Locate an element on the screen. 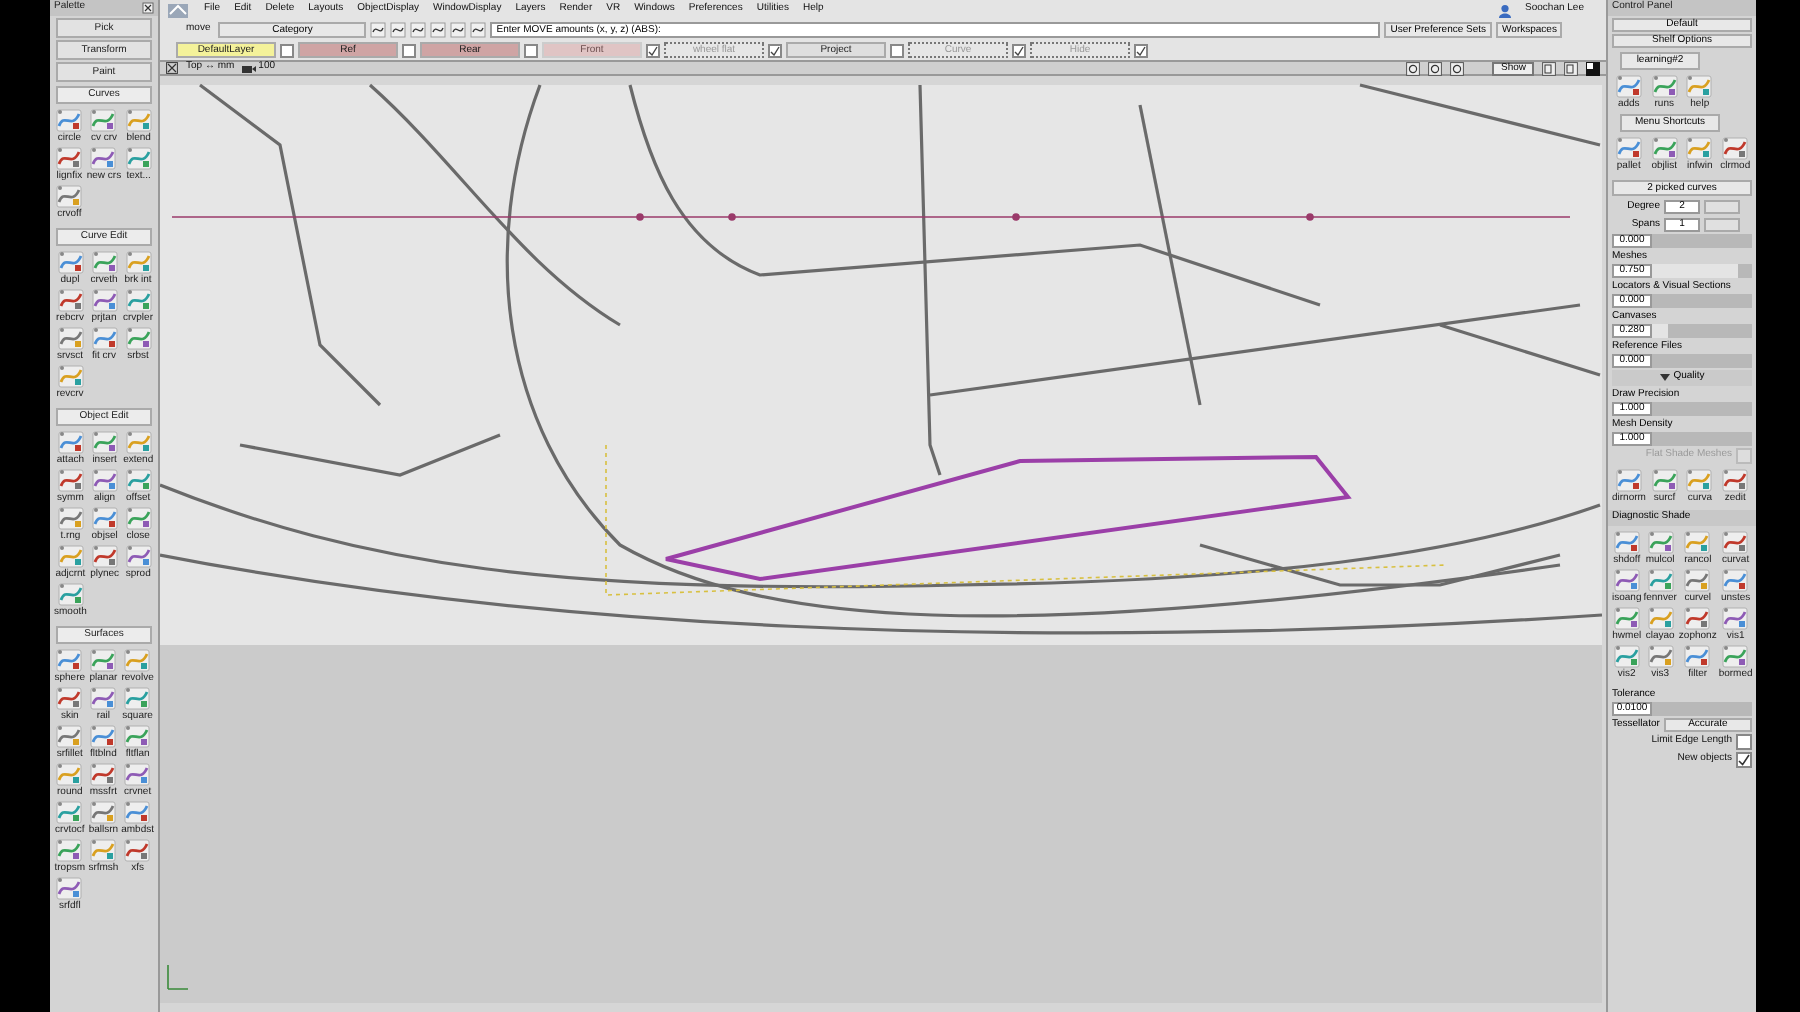 Image resolution: width=1800 pixels, height=1012 pixels. camera-icon is located at coordinates (249, 68).